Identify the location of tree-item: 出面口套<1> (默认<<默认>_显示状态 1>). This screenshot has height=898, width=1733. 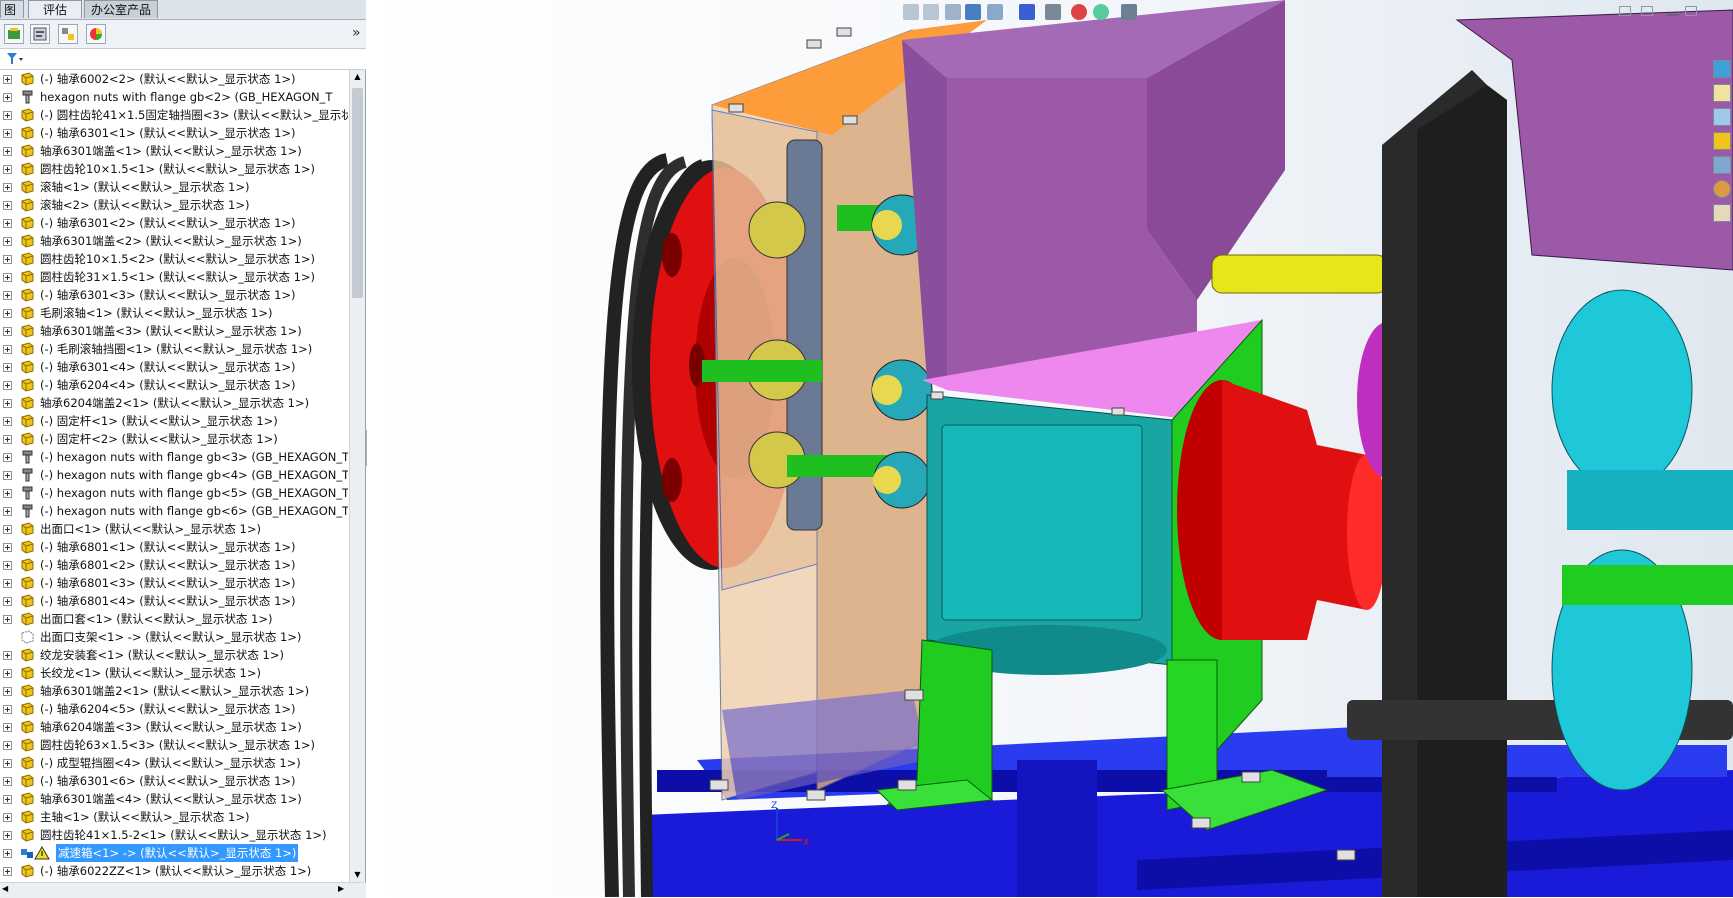
(174, 619).